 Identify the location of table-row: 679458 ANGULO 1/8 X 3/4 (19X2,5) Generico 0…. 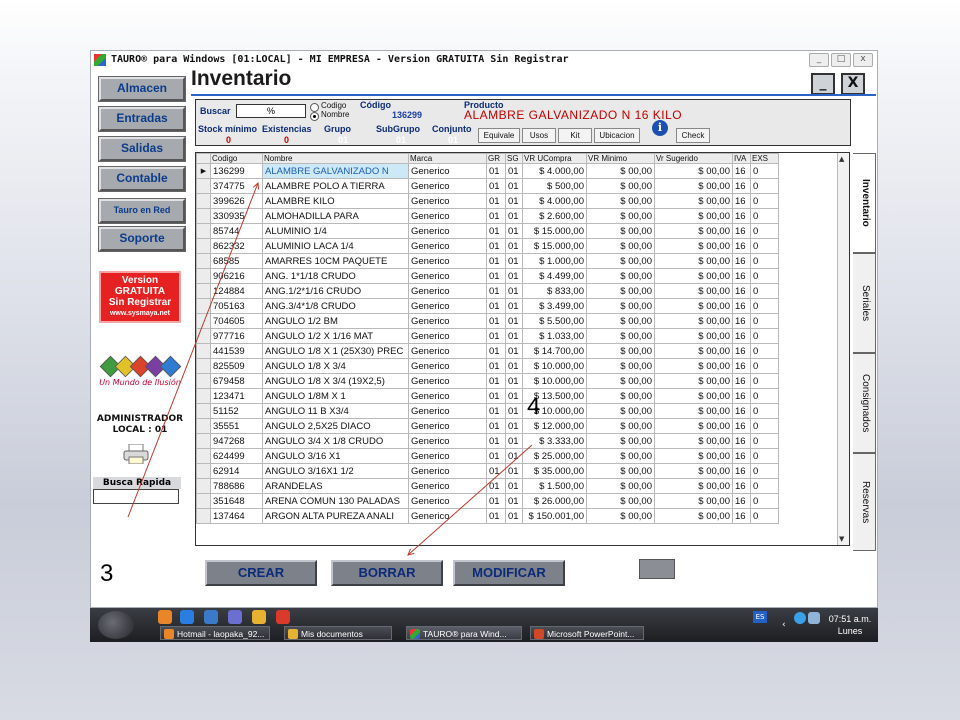
(487, 381).